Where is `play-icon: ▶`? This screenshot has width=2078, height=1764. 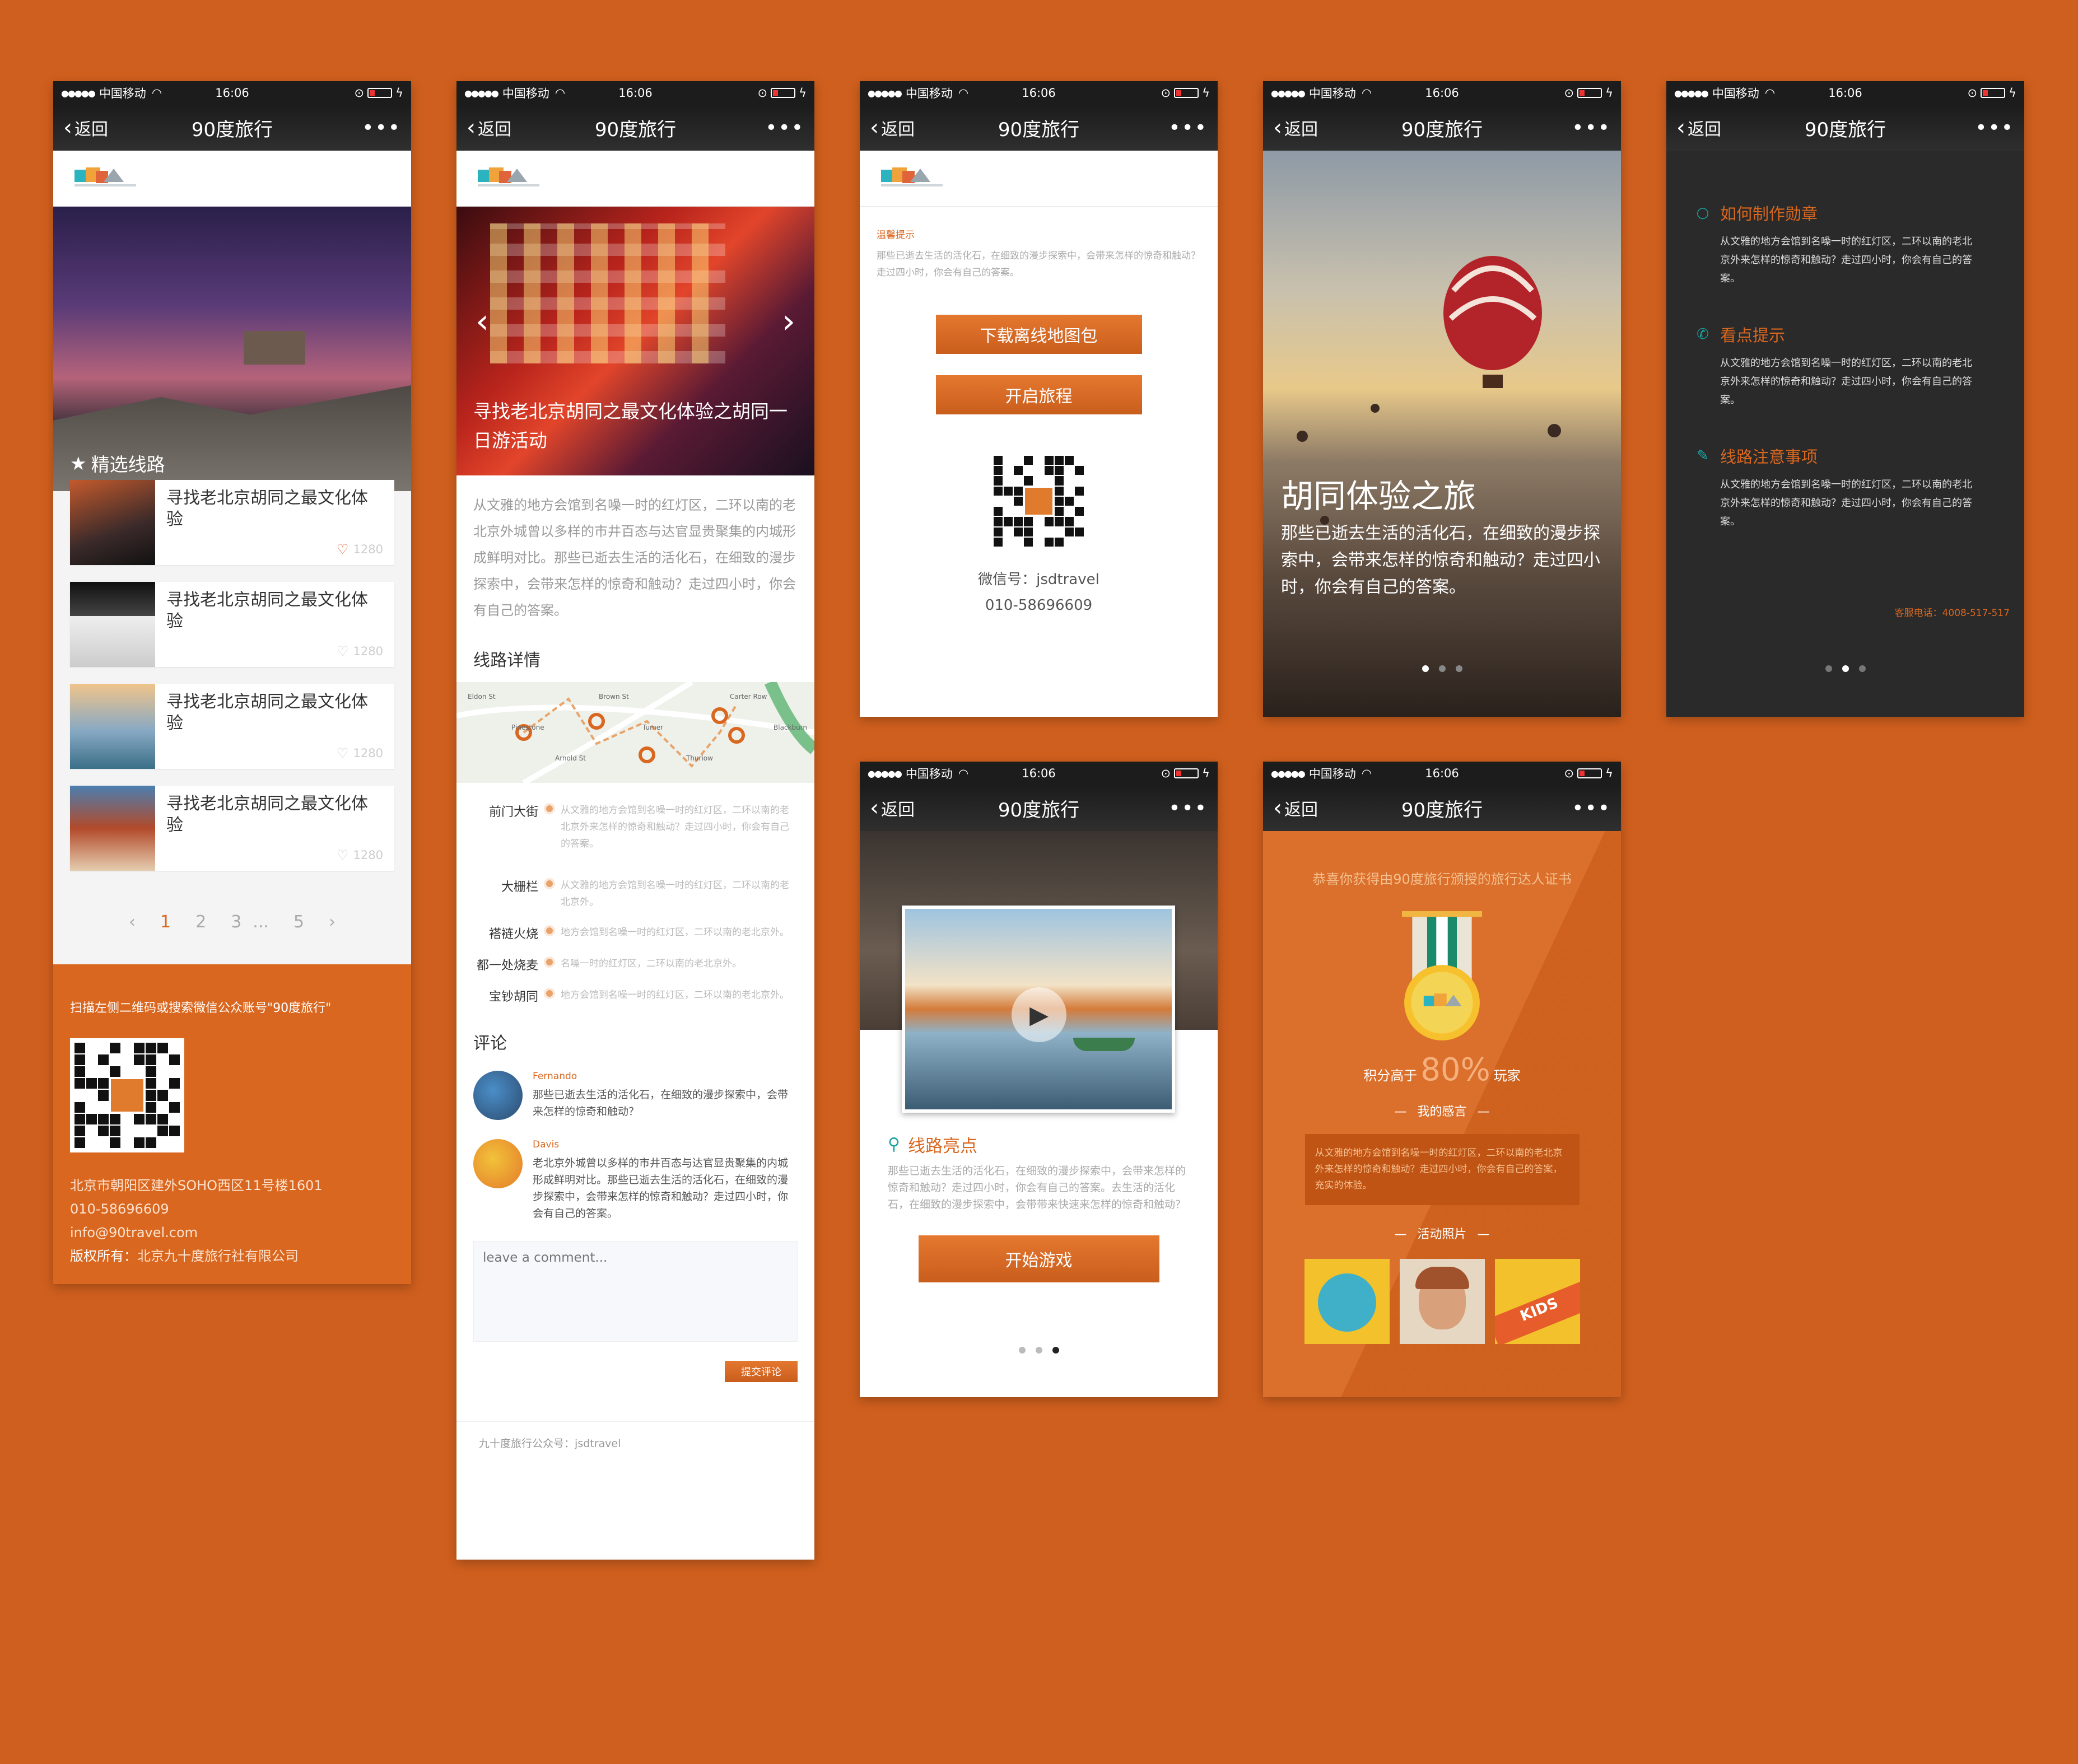 play-icon: ▶ is located at coordinates (1039, 1015).